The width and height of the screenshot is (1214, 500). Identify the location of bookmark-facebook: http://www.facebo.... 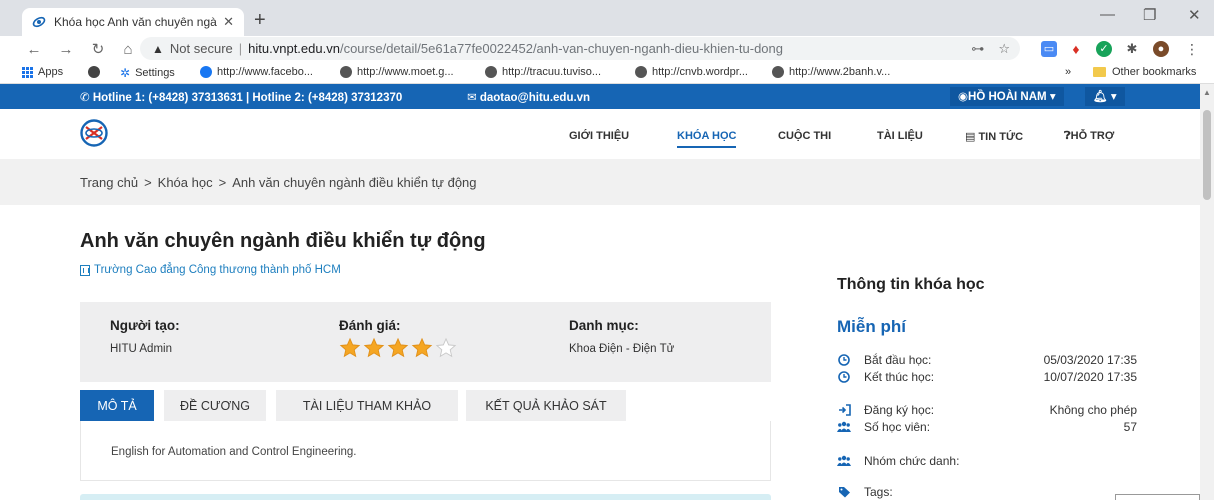
(256, 72).